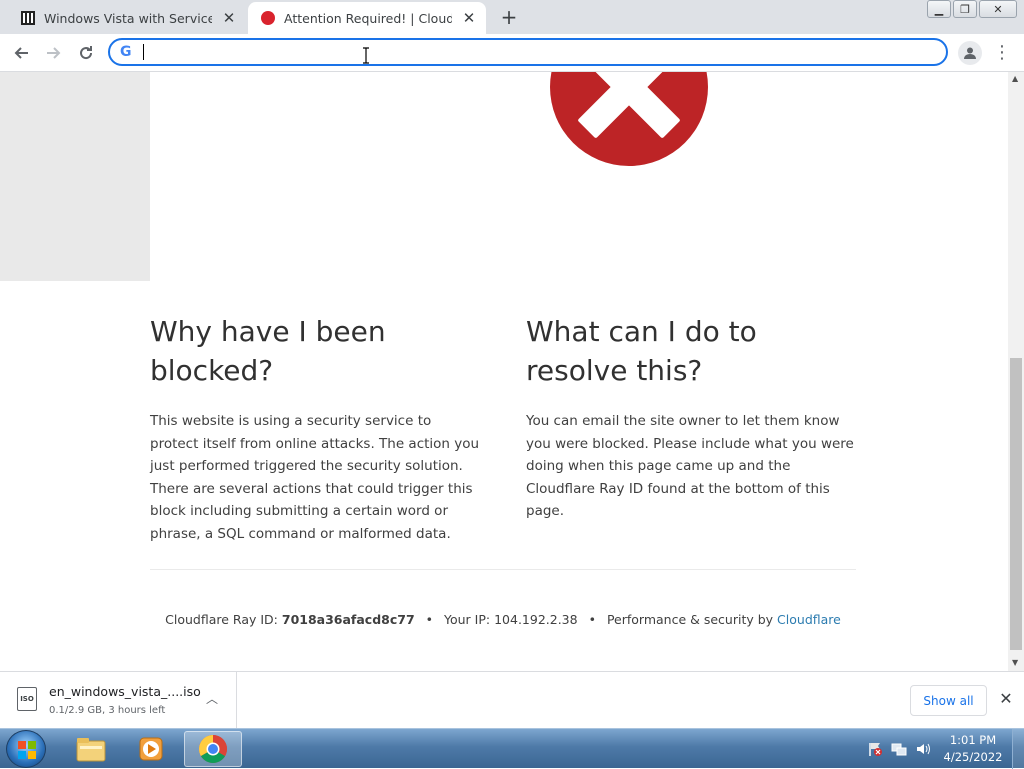 The image size is (1024, 769). Describe the element at coordinates (899, 749) in the screenshot. I see `network-icon` at that location.